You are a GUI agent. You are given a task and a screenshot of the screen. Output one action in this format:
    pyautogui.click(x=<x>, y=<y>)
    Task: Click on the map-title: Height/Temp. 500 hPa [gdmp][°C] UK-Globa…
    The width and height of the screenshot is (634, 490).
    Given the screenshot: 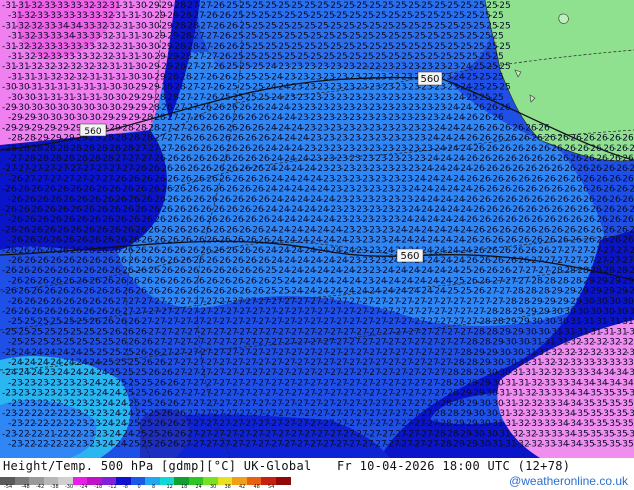 What is the action you would take?
    pyautogui.click(x=157, y=466)
    